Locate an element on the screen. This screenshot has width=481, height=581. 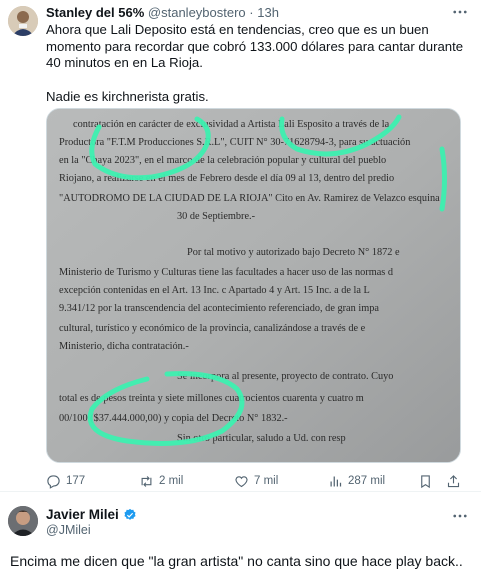
bookmark-button is located at coordinates (425, 481).